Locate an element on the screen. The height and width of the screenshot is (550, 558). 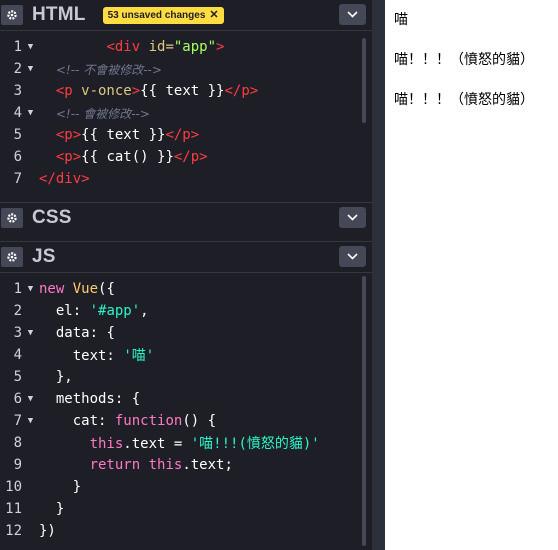
css-collapse-button is located at coordinates (352, 217).